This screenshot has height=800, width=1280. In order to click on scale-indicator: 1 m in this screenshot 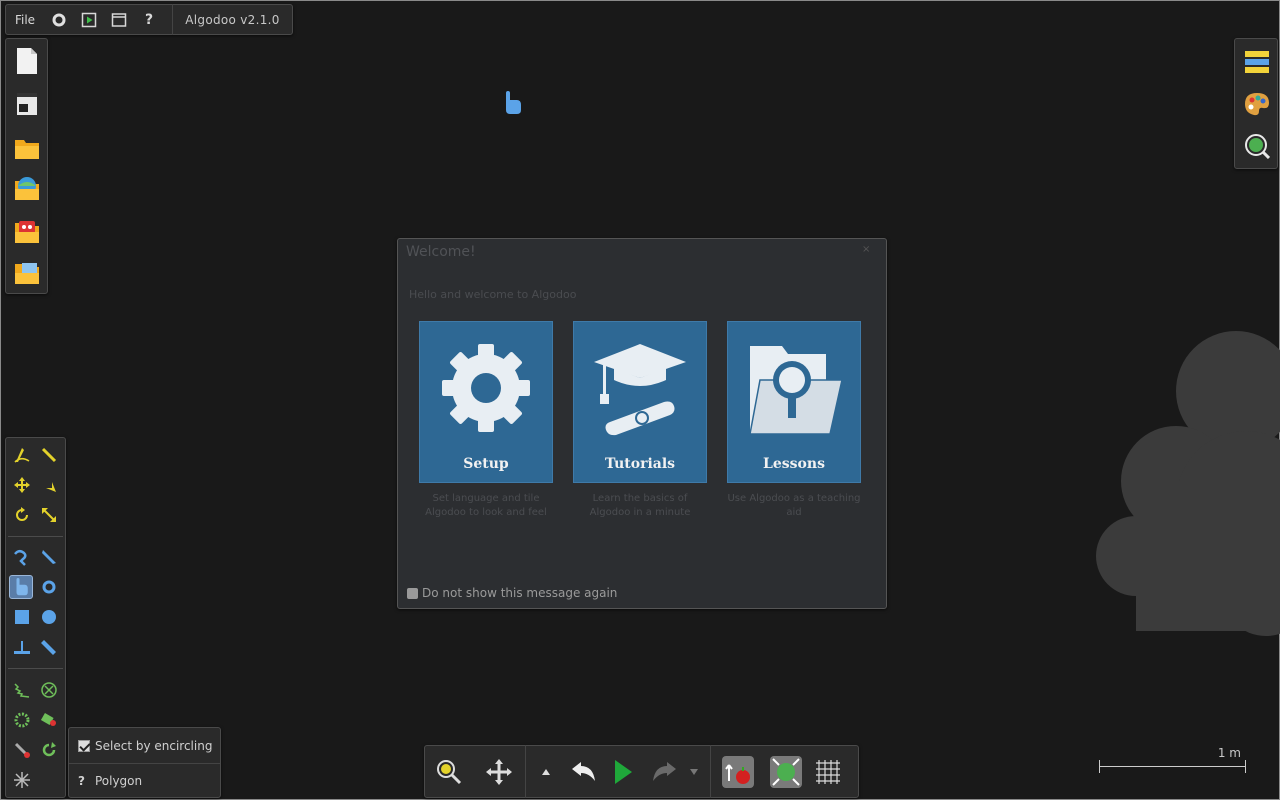, I will do `click(1173, 760)`.